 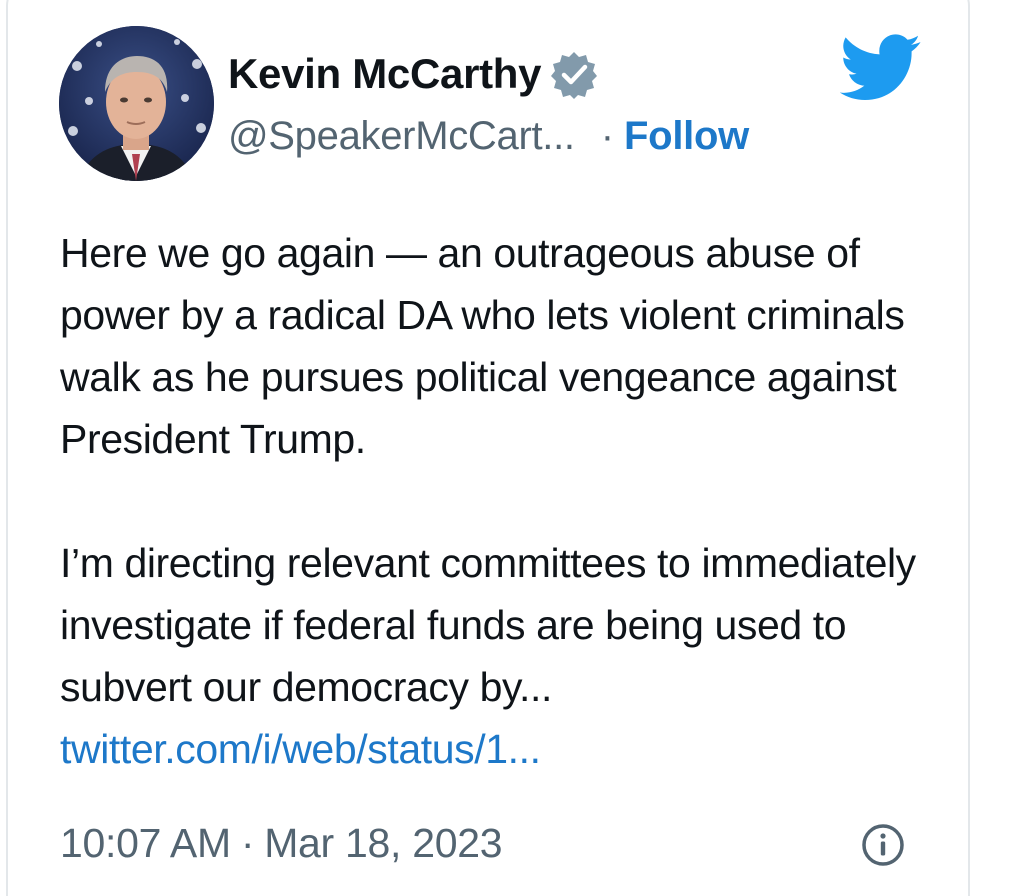 I want to click on timestamp-row: 10:07 AM · Mar 18, 2023, so click(x=281, y=843).